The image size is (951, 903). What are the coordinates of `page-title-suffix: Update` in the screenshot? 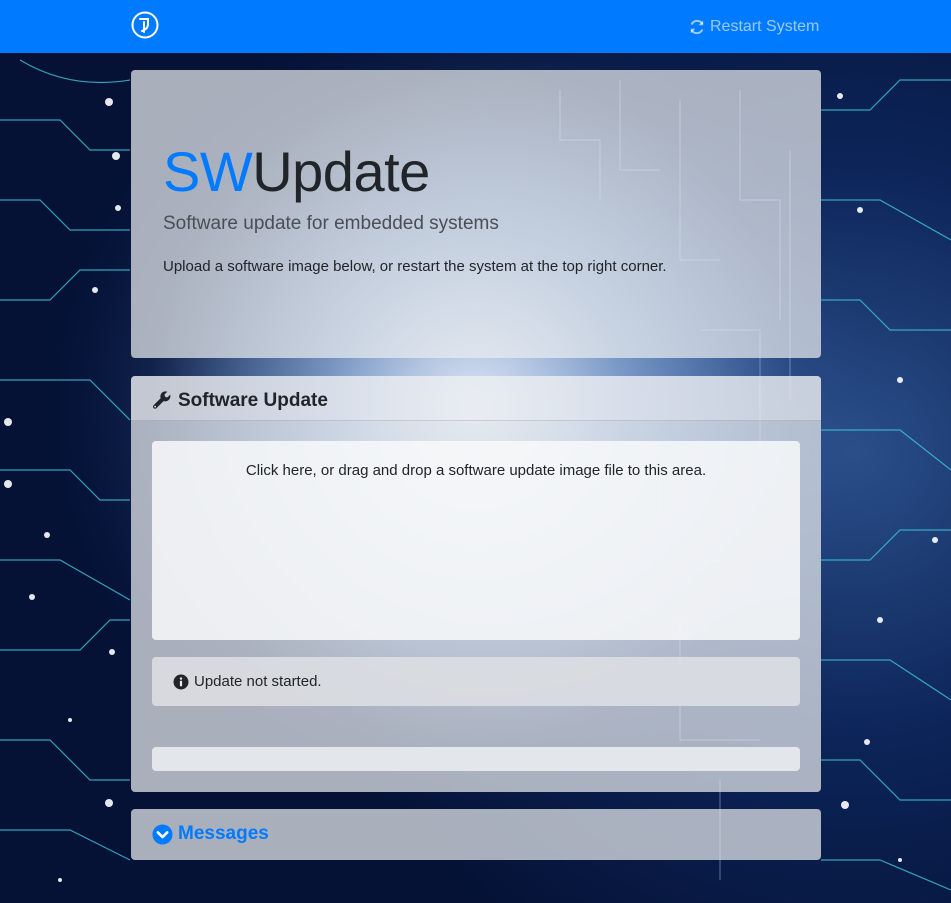 It's located at (341, 171).